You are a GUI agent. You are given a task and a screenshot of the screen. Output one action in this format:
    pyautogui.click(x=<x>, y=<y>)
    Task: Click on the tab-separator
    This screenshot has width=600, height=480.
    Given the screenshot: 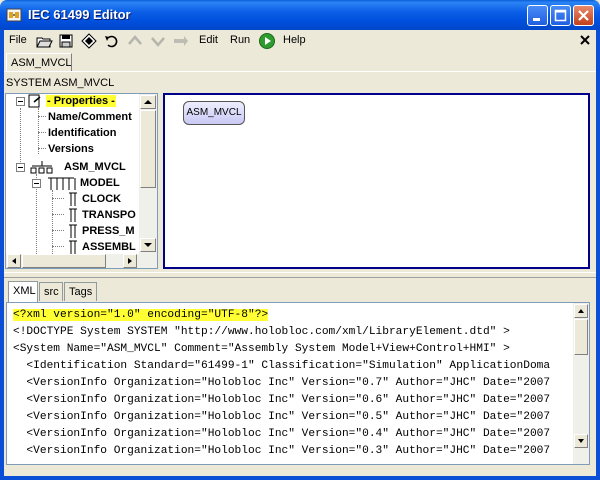 What is the action you would take?
    pyautogui.click(x=300, y=71)
    